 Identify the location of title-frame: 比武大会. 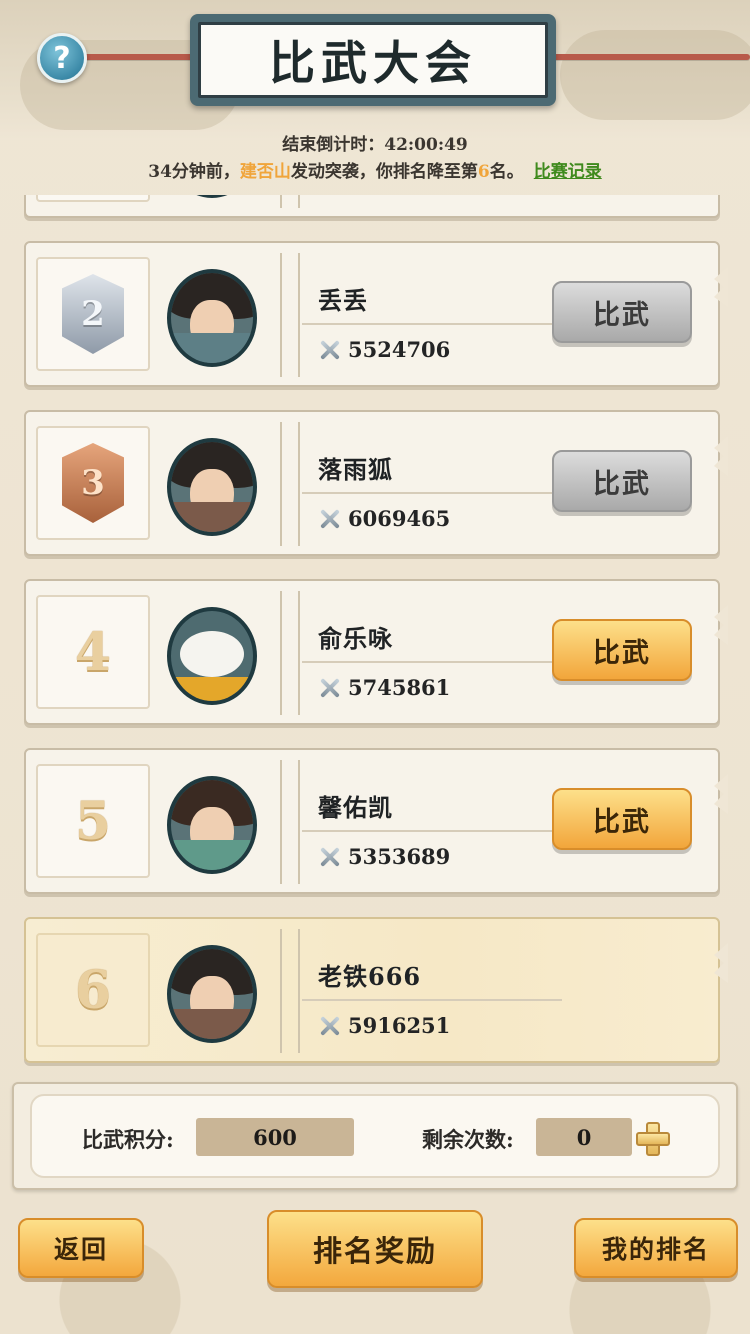
(373, 60).